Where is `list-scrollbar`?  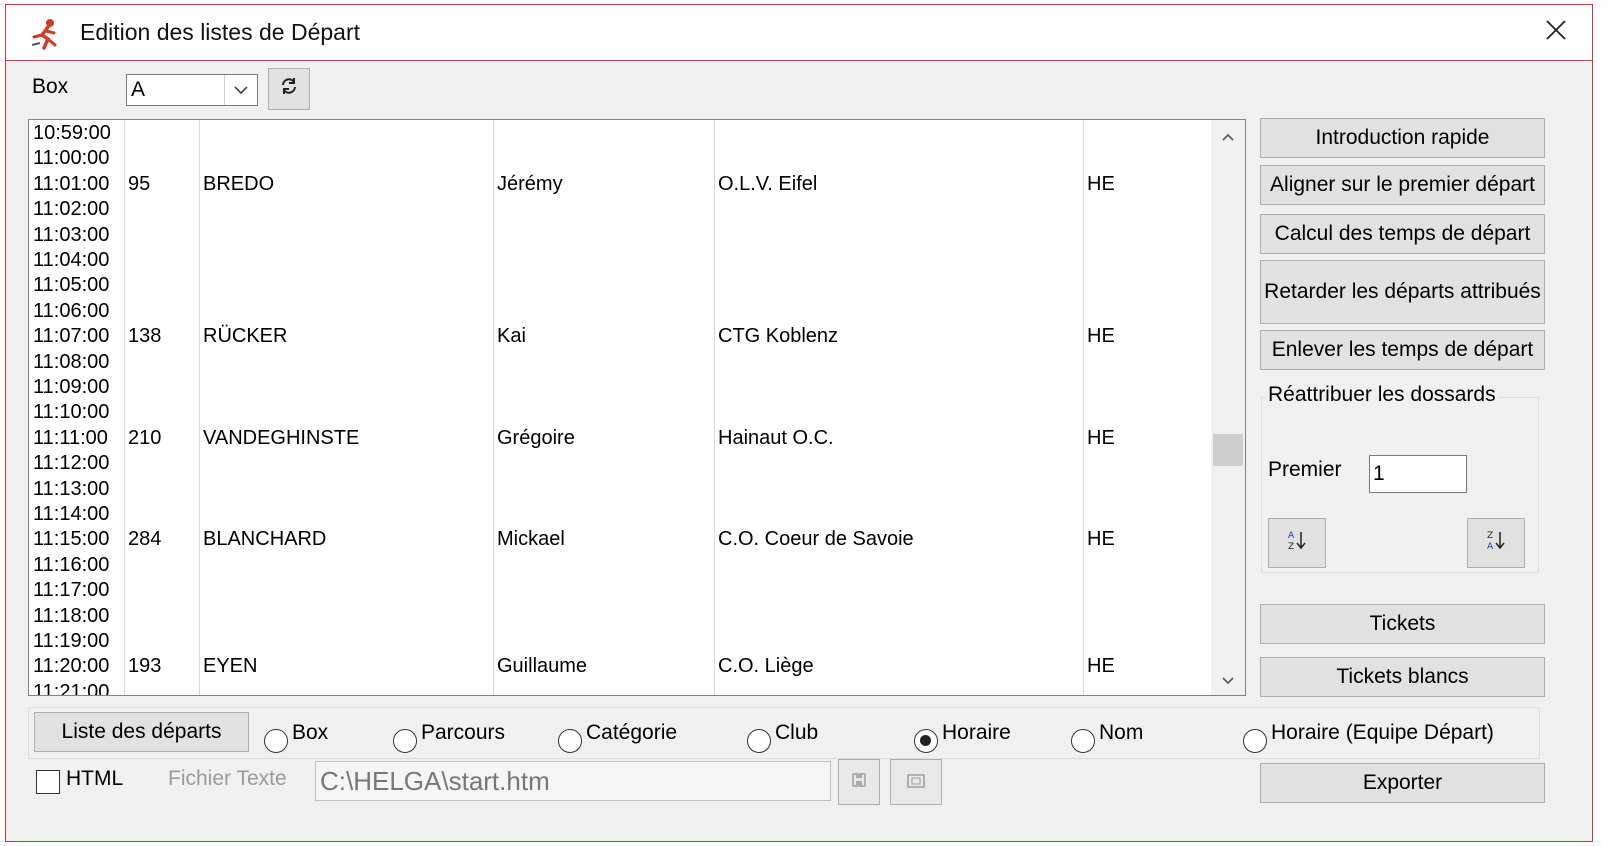 list-scrollbar is located at coordinates (1228, 407).